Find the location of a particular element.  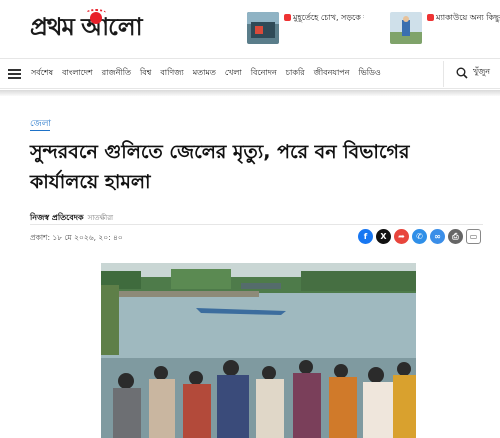

section-link: জেলা is located at coordinates (40, 123).